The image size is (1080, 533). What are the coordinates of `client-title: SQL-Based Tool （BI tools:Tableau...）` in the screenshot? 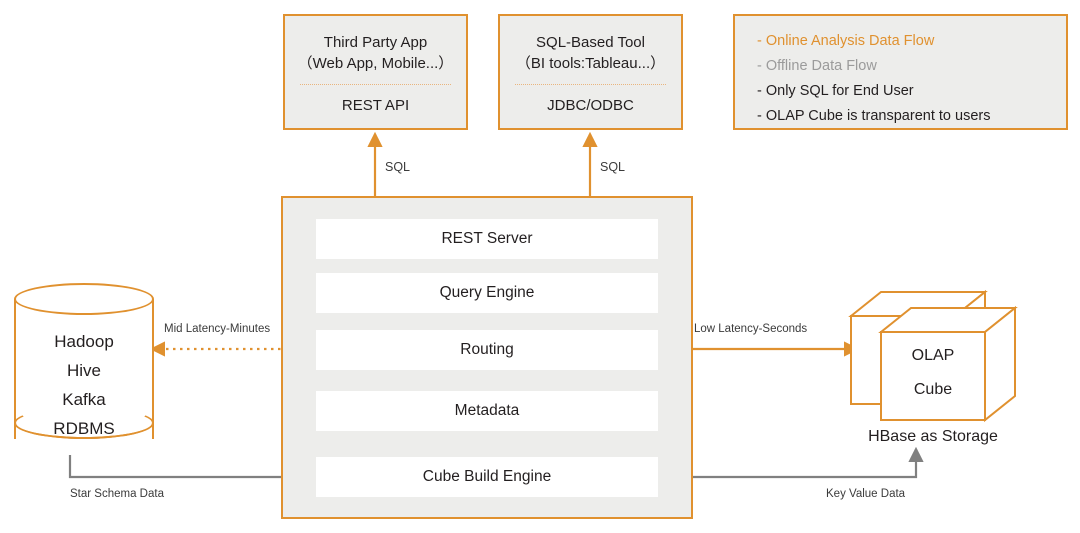 It's located at (590, 45).